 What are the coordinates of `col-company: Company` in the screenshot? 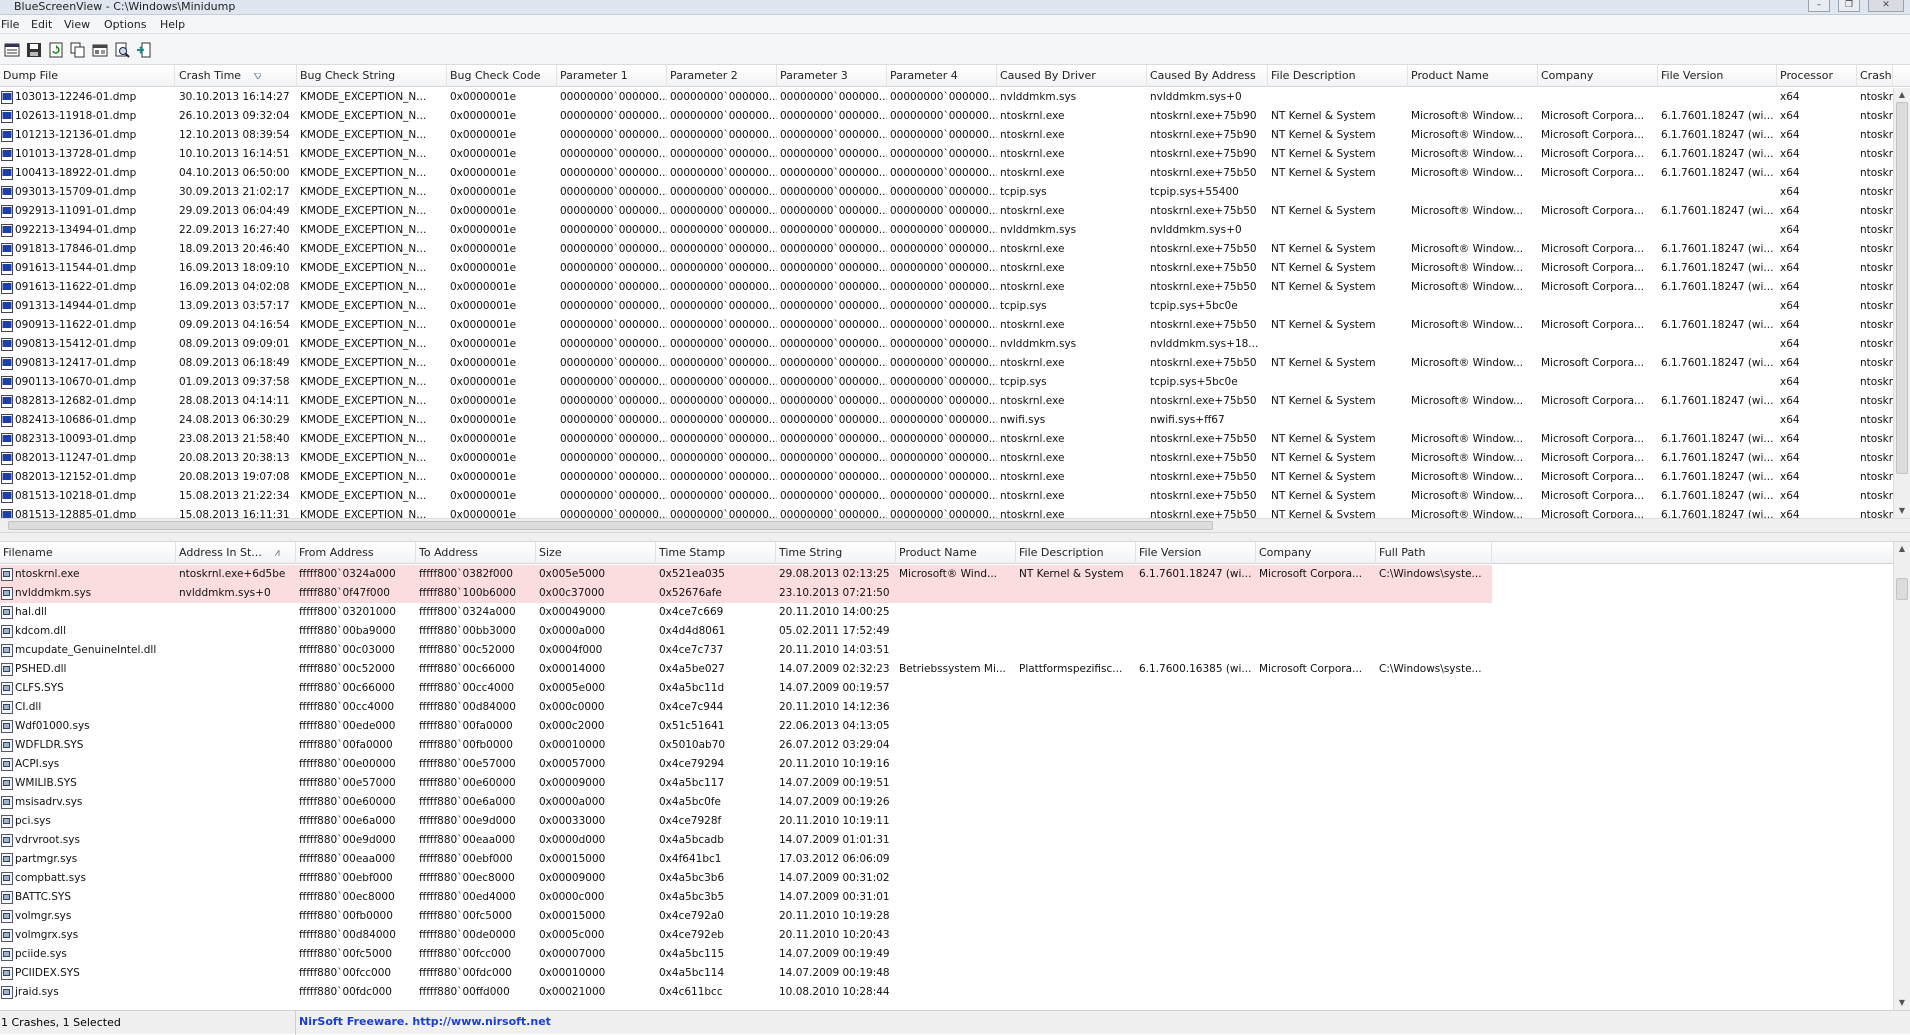 It's located at (1598, 76).